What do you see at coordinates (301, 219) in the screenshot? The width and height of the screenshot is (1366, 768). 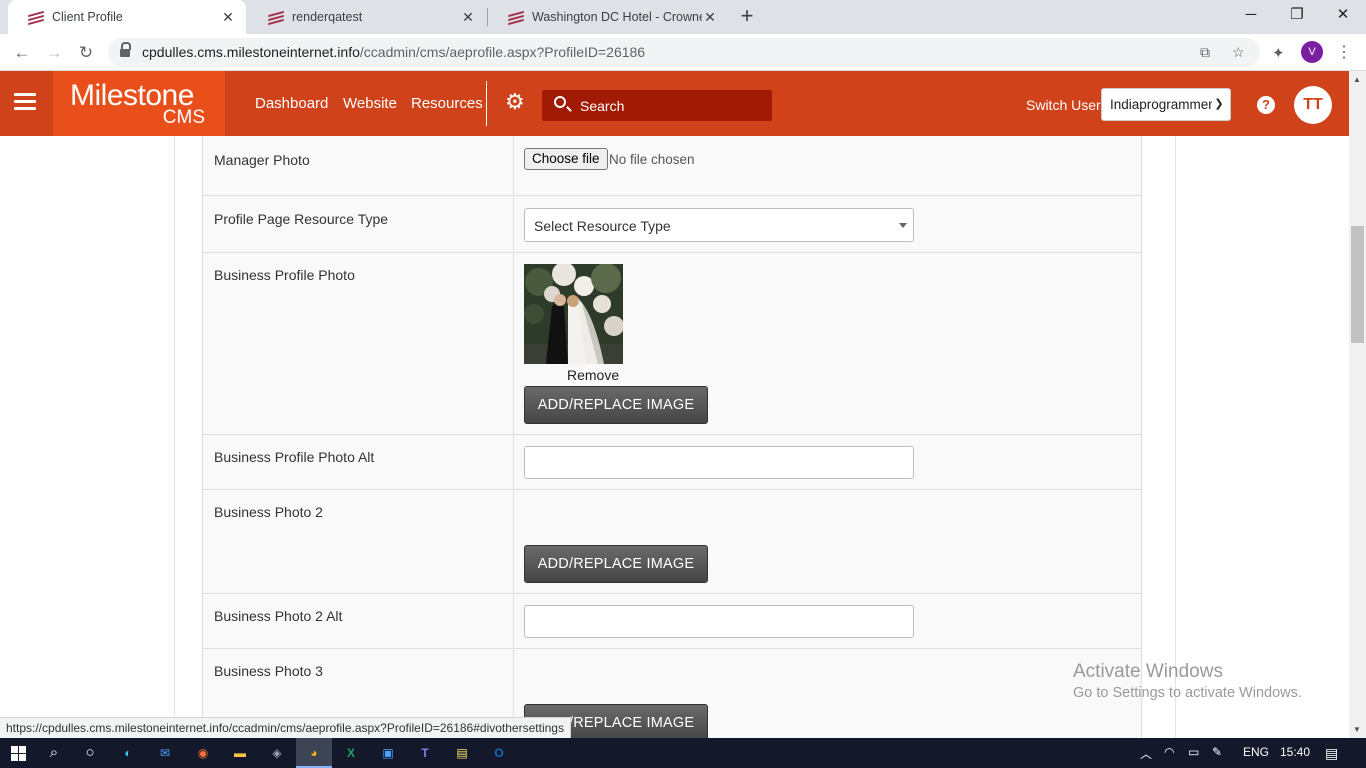 I see `field-label: Profile Page Resource Type` at bounding box center [301, 219].